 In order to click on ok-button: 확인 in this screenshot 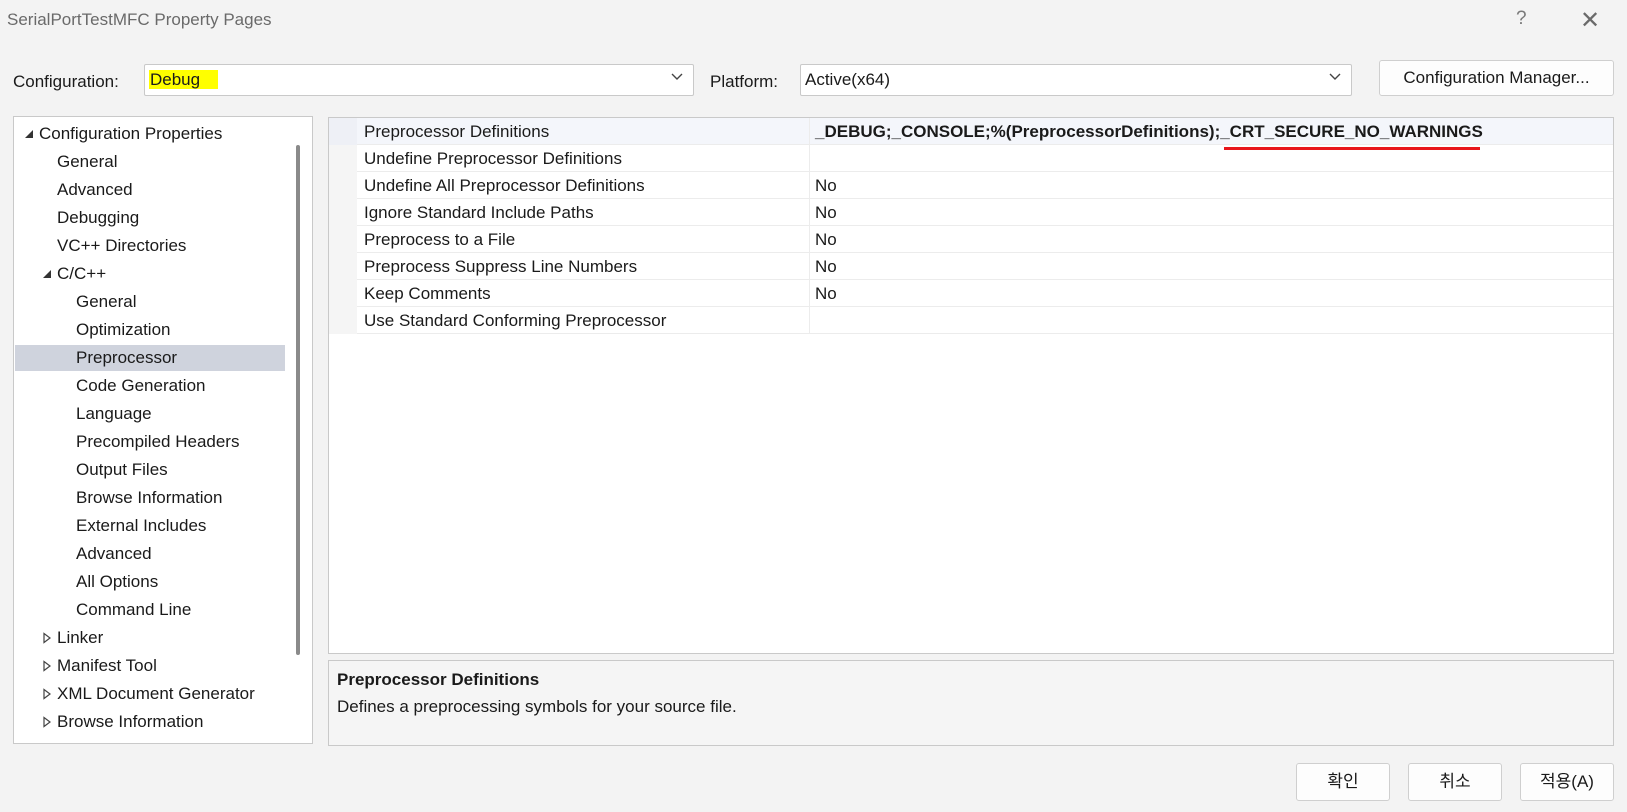, I will do `click(1343, 782)`.